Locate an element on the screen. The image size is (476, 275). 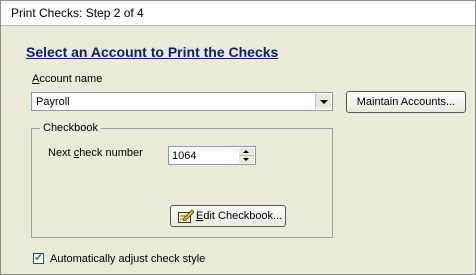
next-check-number-input: 1064 is located at coordinates (212, 155).